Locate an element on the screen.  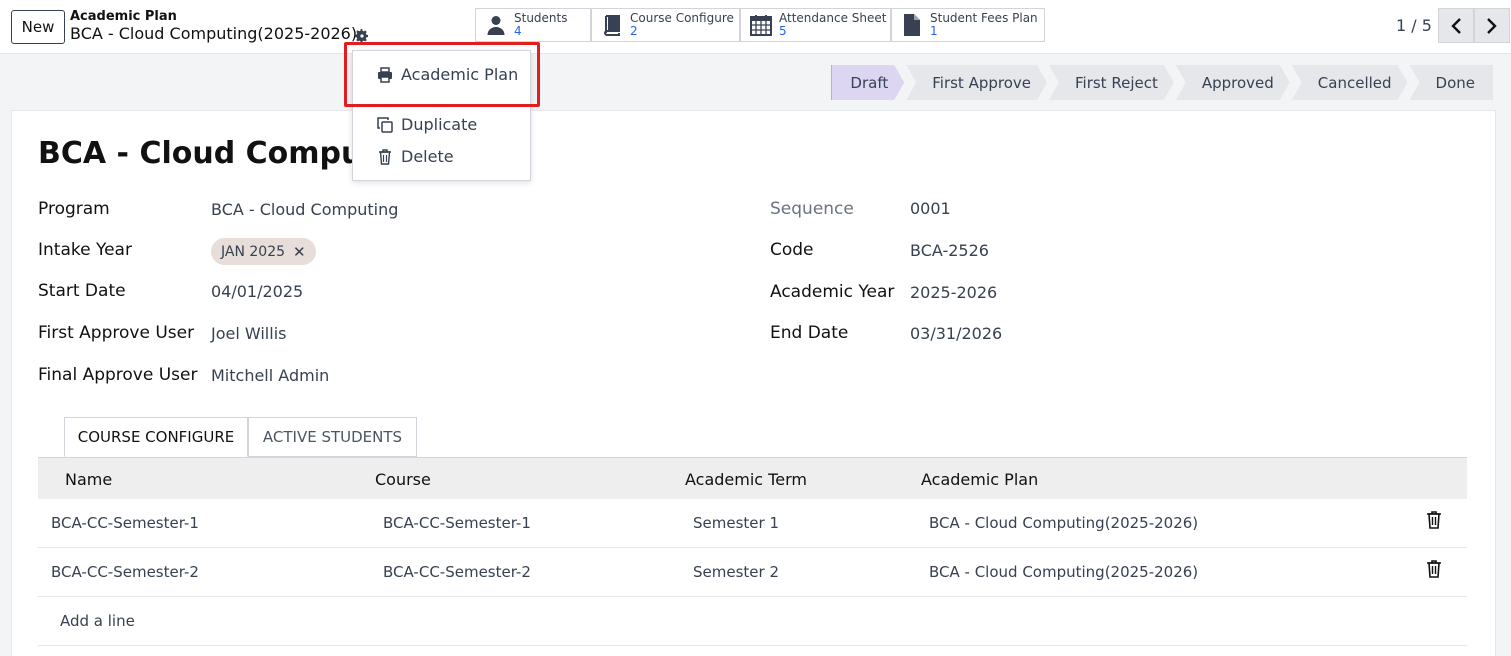
smart-button-count: 5 is located at coordinates (783, 31).